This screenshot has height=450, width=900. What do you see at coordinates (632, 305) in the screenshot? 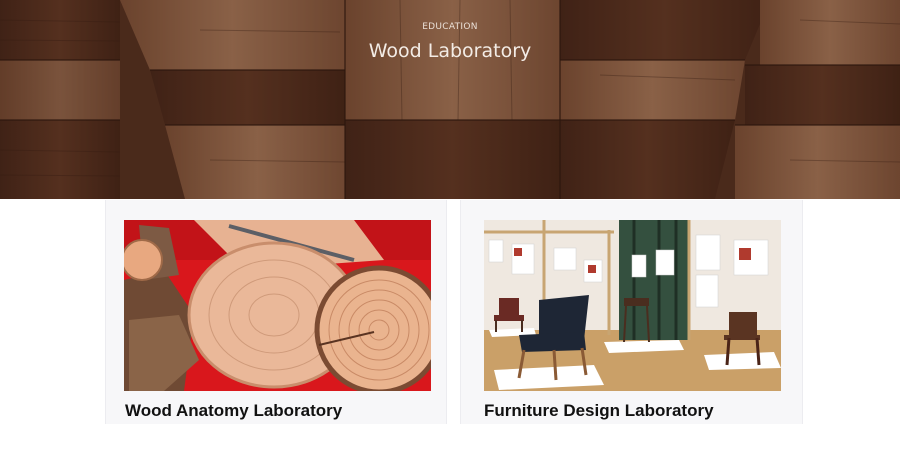
I see `chair-exhibition-image` at bounding box center [632, 305].